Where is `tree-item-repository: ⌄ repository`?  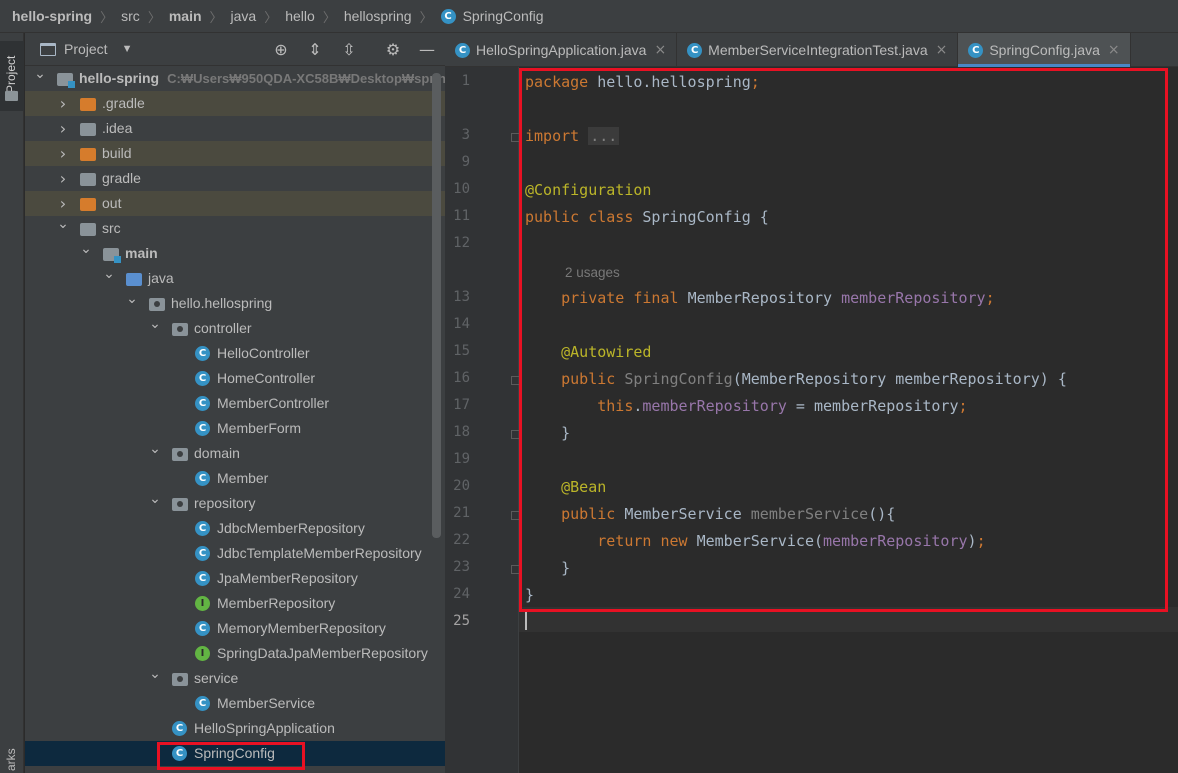 tree-item-repository: ⌄ repository is located at coordinates (235, 503).